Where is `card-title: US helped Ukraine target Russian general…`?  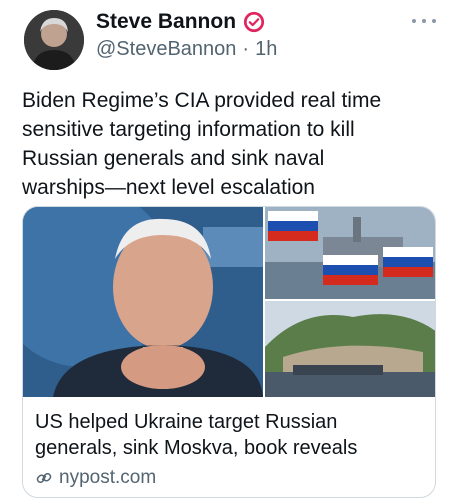
card-title: US helped Ukraine target Russian general… is located at coordinates (231, 435).